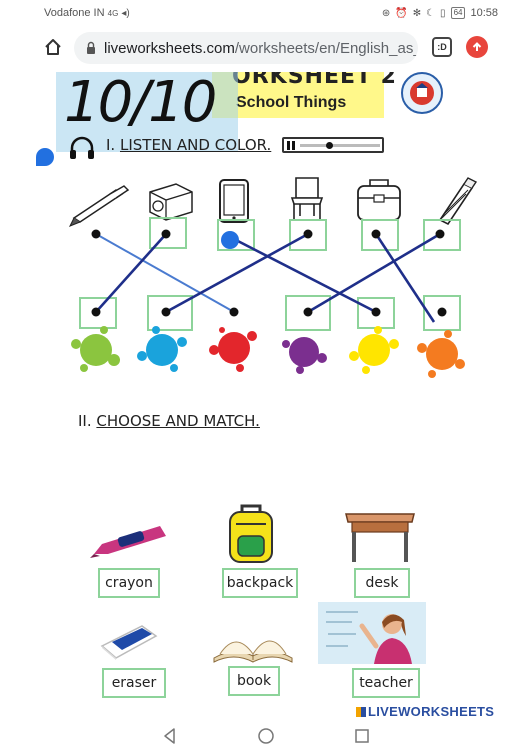 This screenshot has height=752, width=532. What do you see at coordinates (234, 201) in the screenshot?
I see `tablet-picture` at bounding box center [234, 201].